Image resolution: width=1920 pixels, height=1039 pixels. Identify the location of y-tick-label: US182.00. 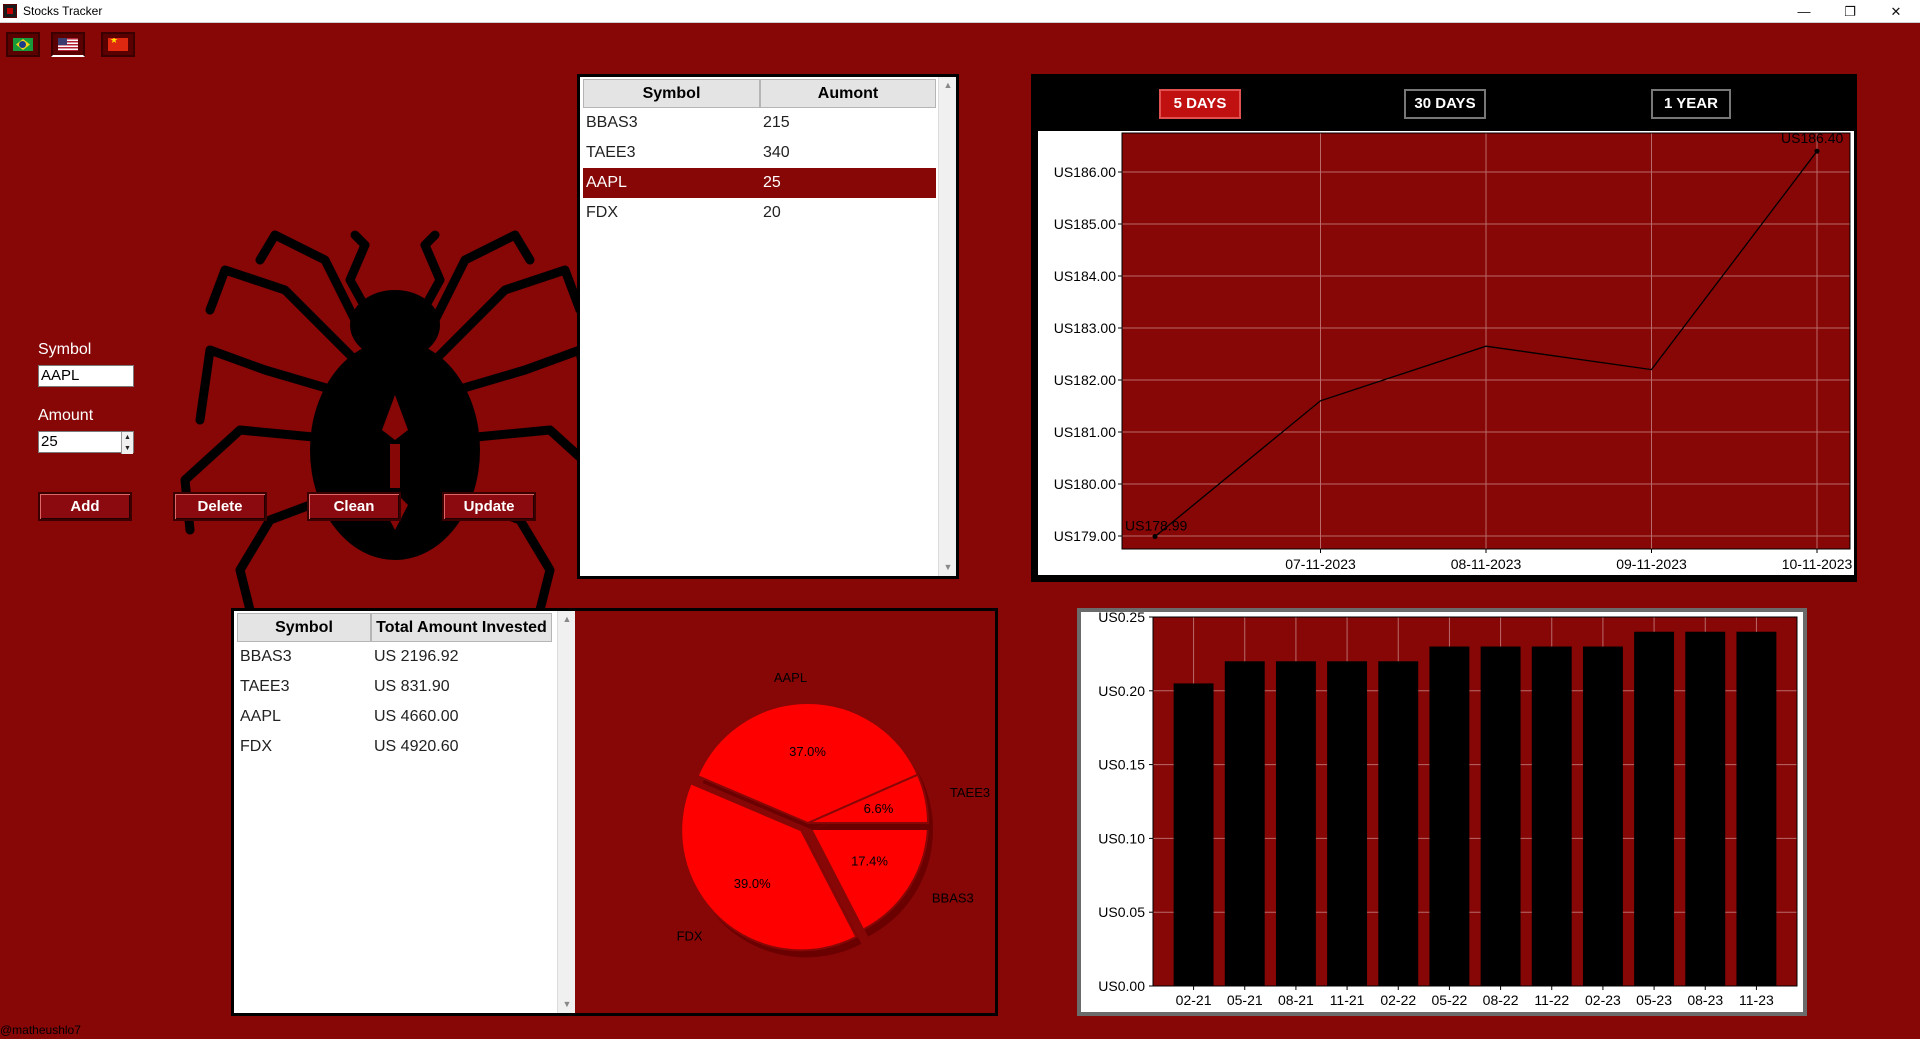
(1085, 380).